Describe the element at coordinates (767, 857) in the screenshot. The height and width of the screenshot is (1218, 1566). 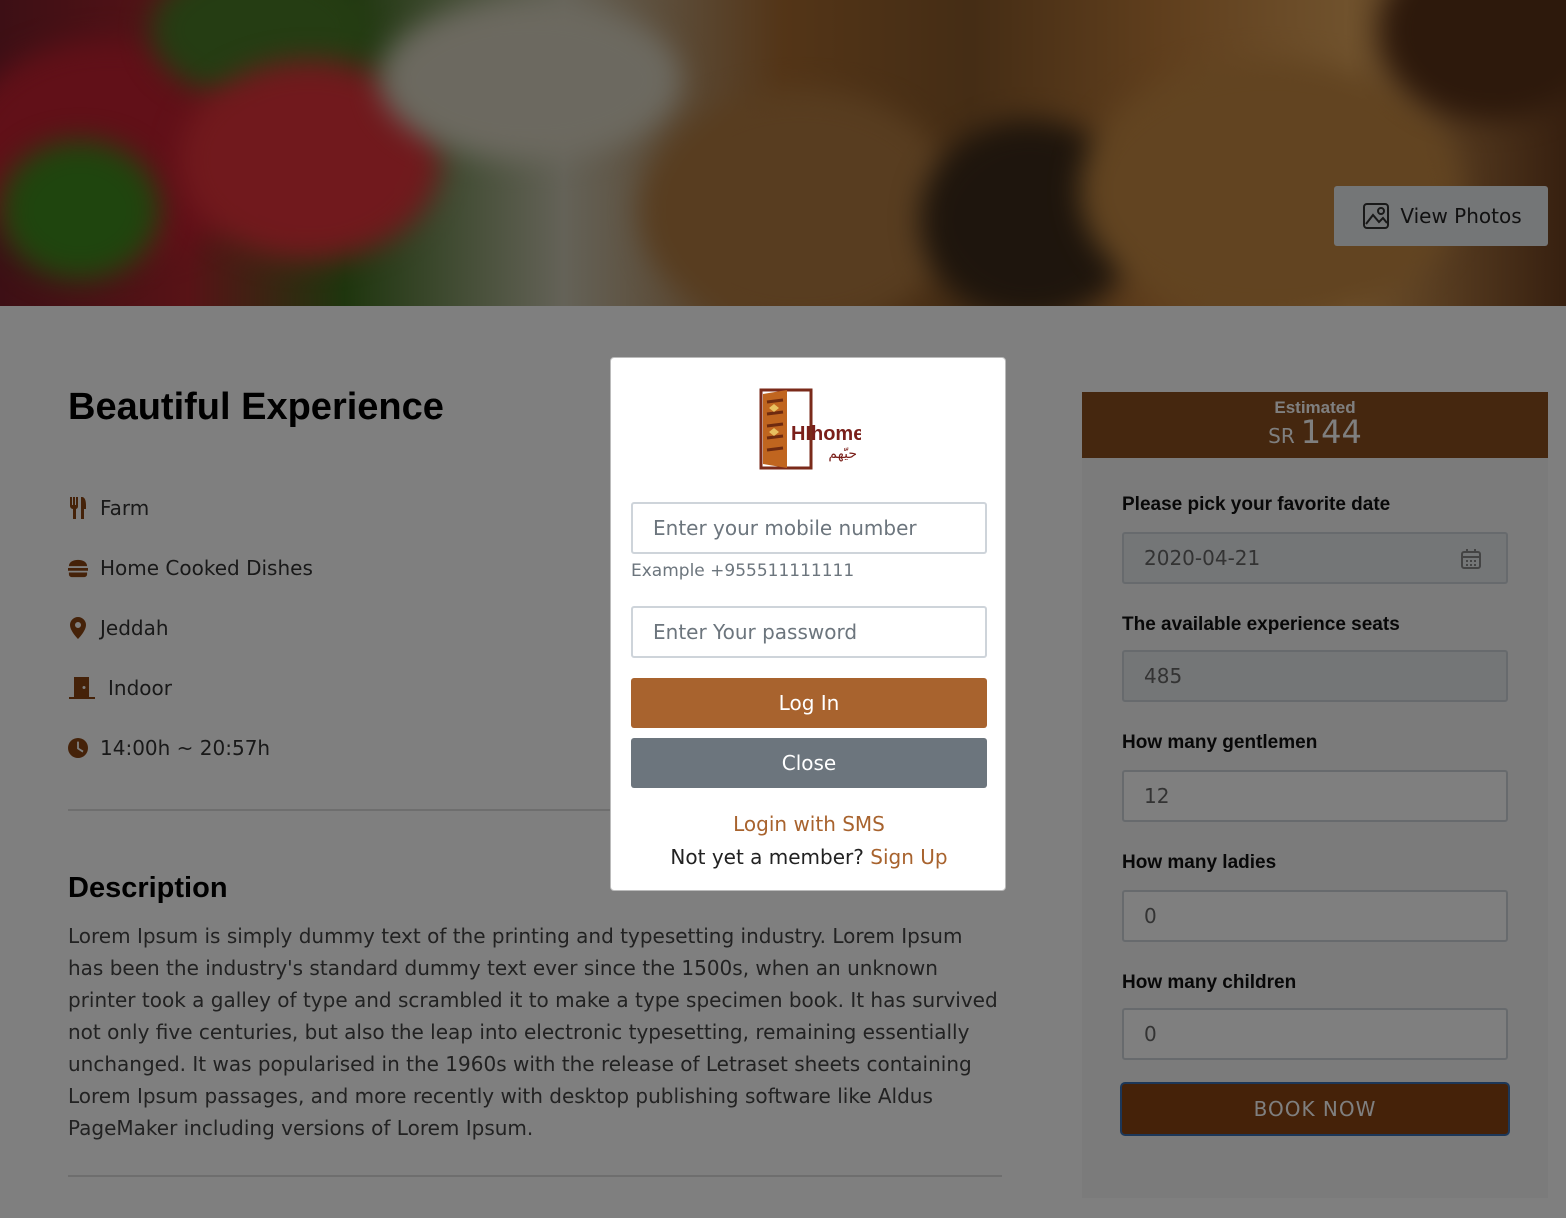
I see `member-prompt-text: Not yet a member?` at that location.